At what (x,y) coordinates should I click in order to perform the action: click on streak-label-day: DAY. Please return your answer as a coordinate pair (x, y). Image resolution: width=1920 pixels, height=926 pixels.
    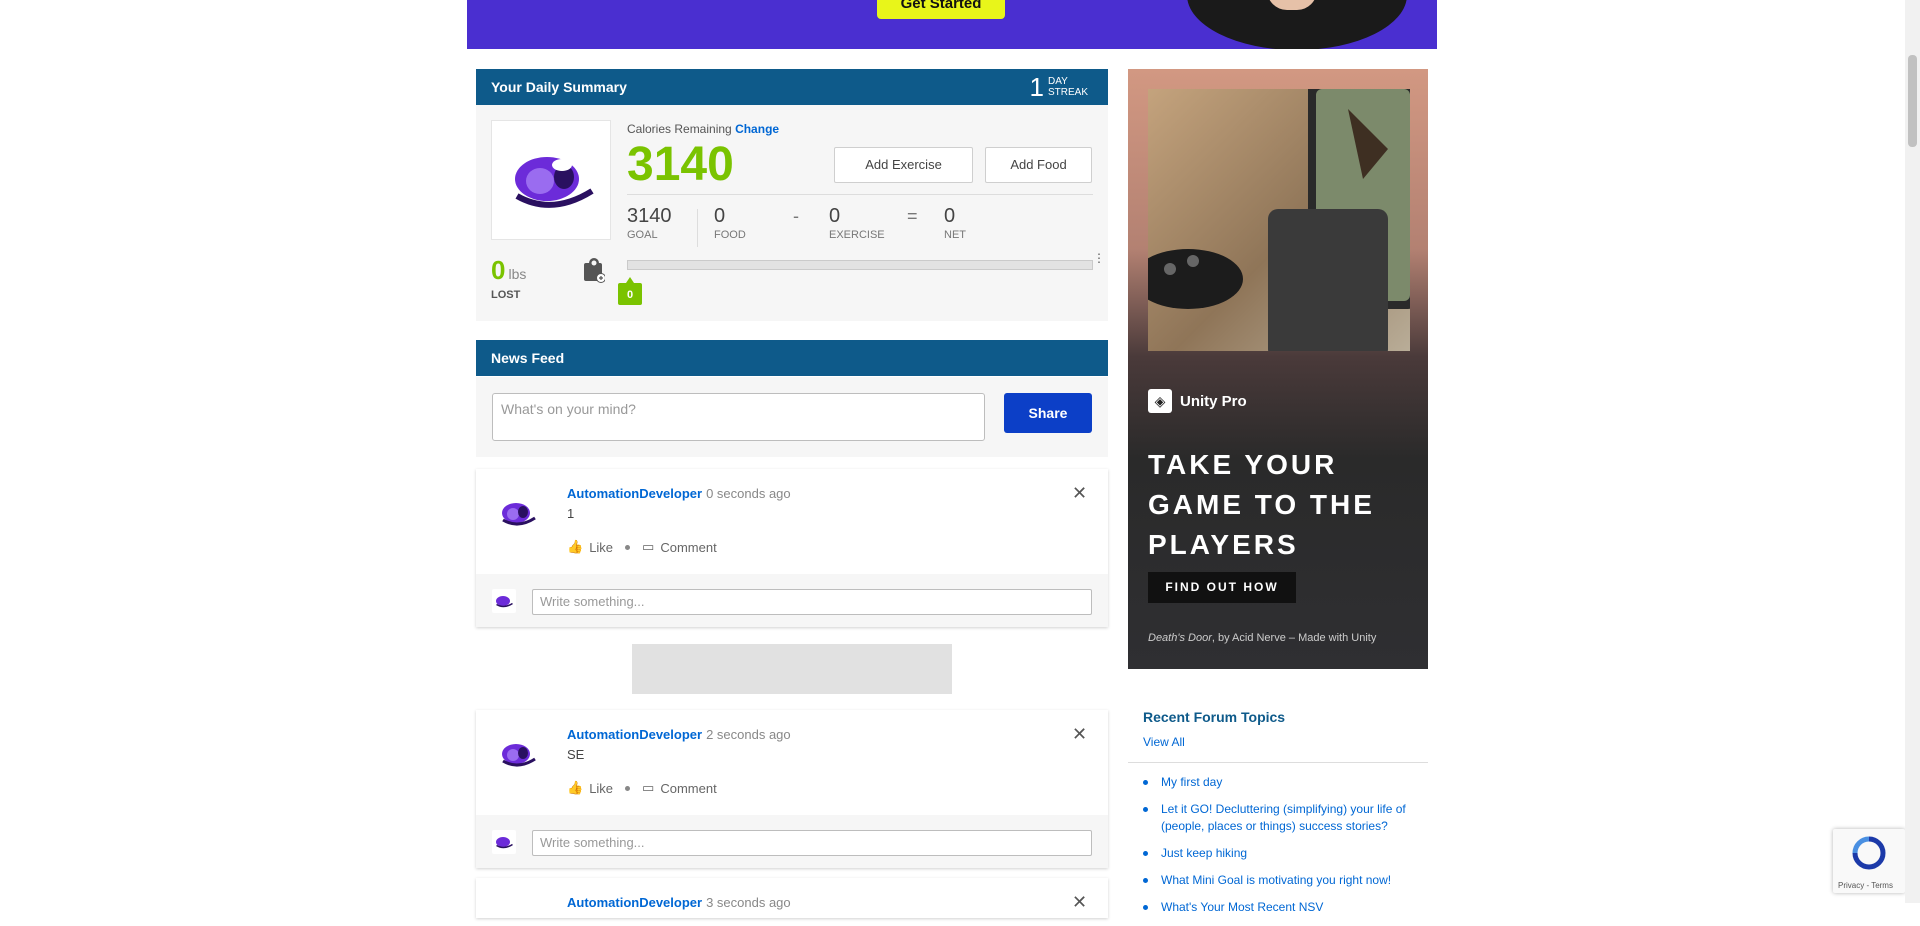
    Looking at the image, I should click on (1057, 81).